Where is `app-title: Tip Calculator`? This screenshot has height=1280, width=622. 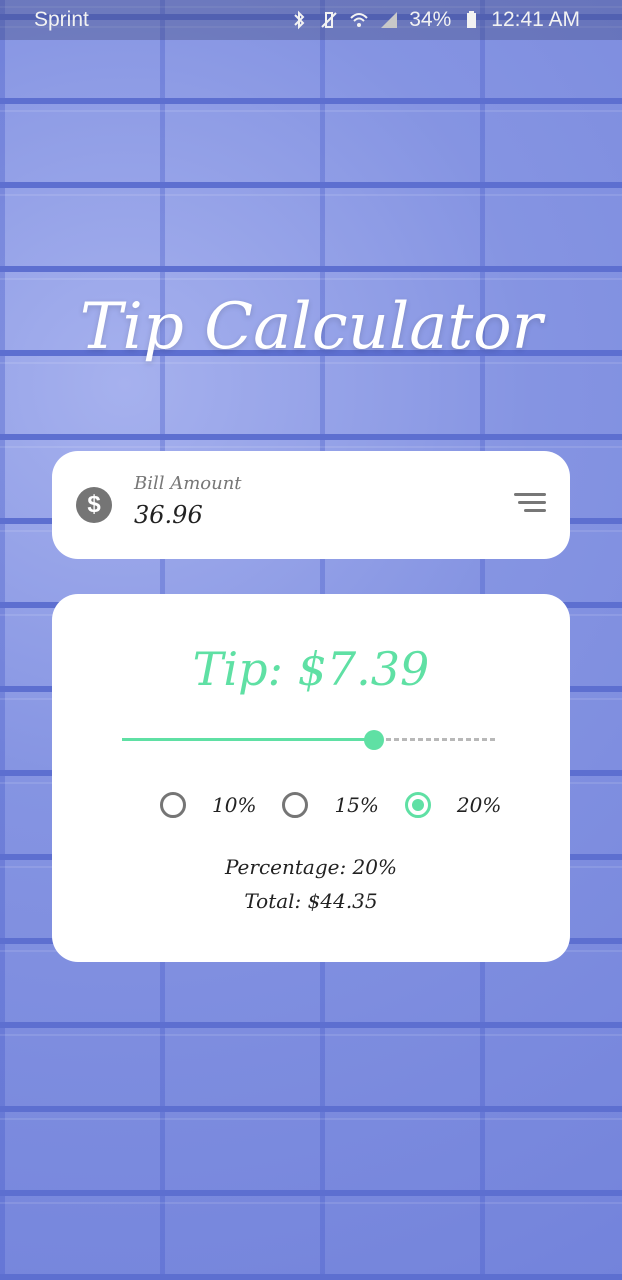
app-title: Tip Calculator is located at coordinates (311, 327).